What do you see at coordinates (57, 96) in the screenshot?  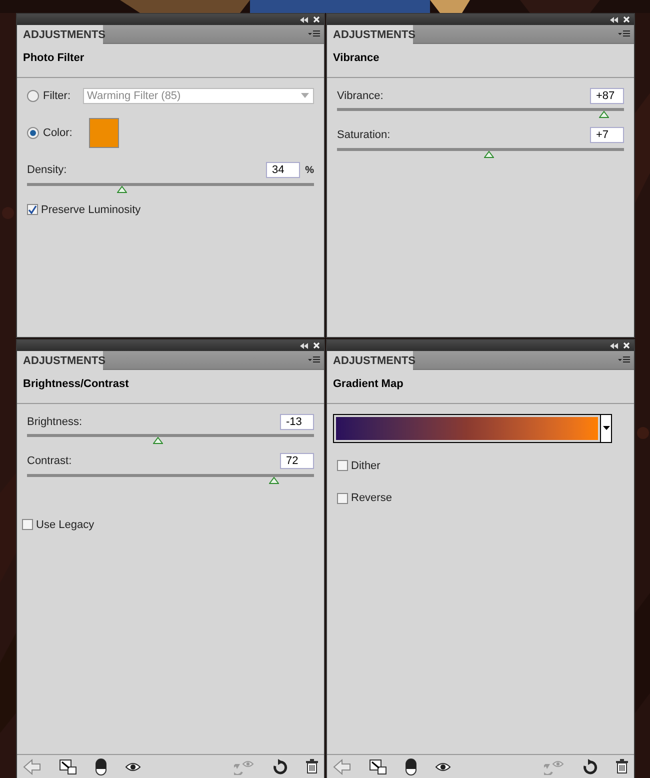 I see `radio-label: Filter:` at bounding box center [57, 96].